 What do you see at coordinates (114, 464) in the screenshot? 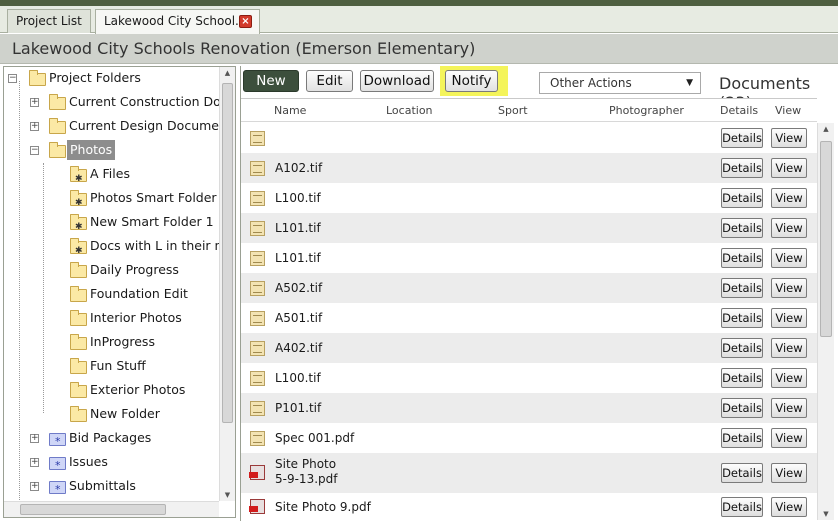
I see `tree-item-issues: + Issues` at bounding box center [114, 464].